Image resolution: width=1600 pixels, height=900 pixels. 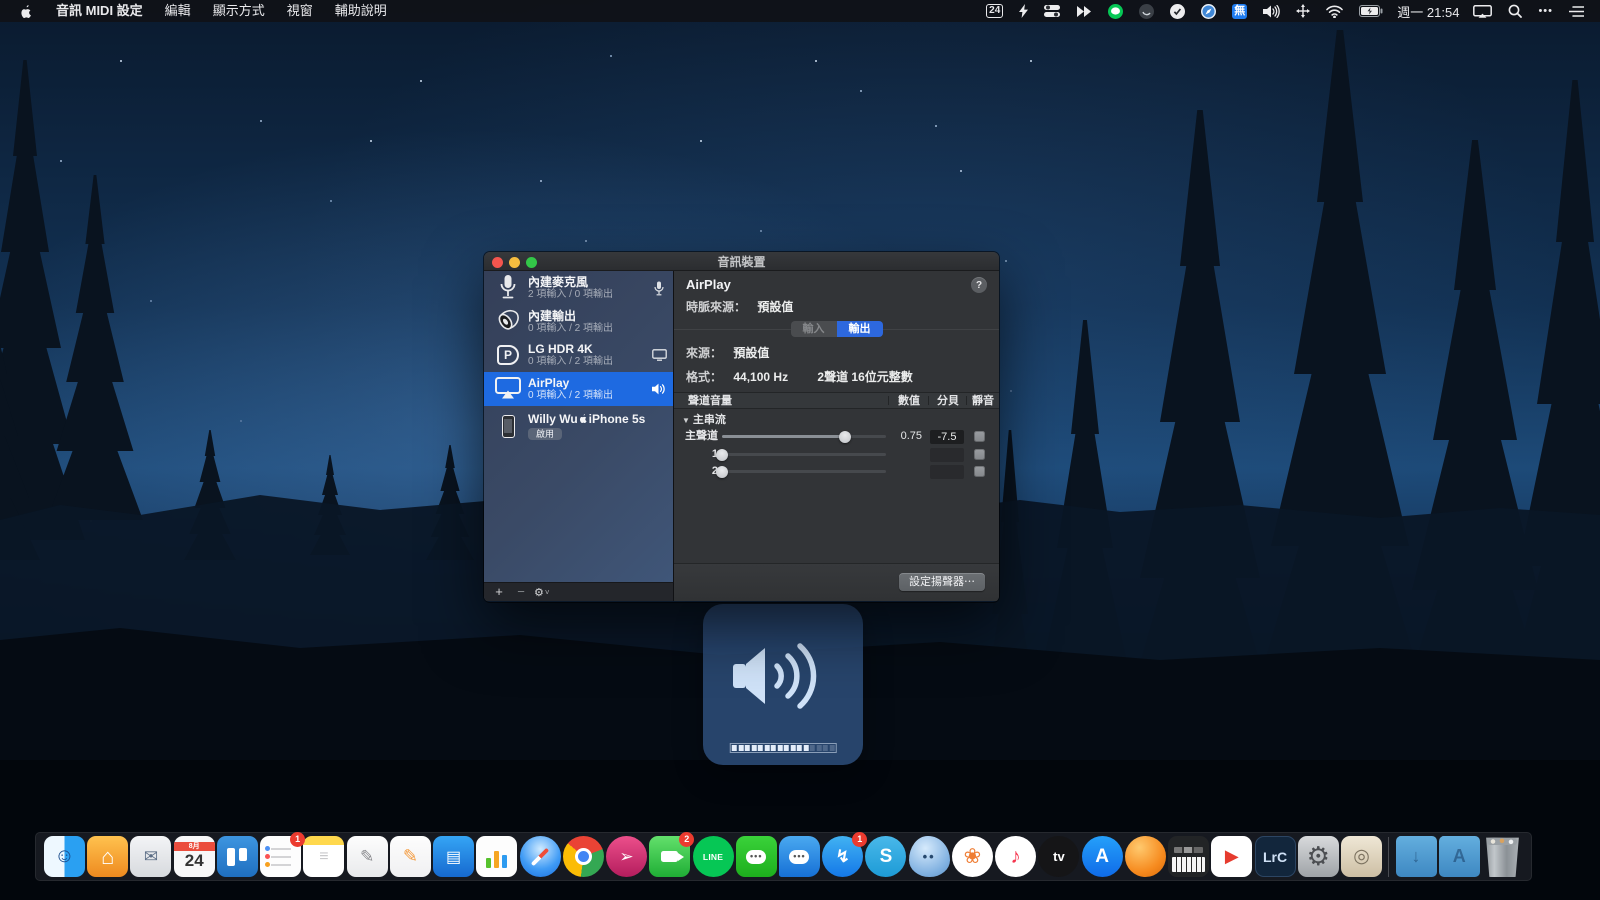 I want to click on configure-speakers-button: 設定揚聲器⋯, so click(x=942, y=582).